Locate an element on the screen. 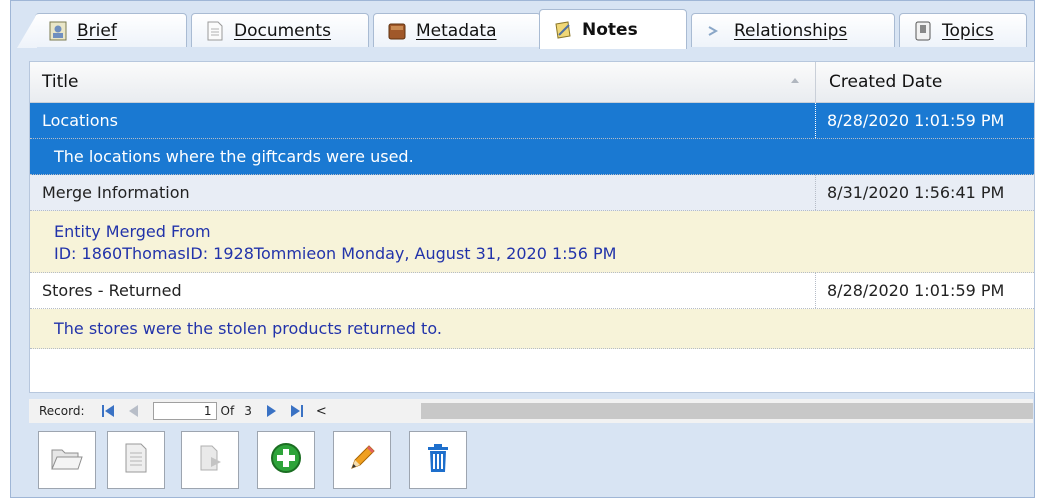  brief-icon is located at coordinates (58, 31).